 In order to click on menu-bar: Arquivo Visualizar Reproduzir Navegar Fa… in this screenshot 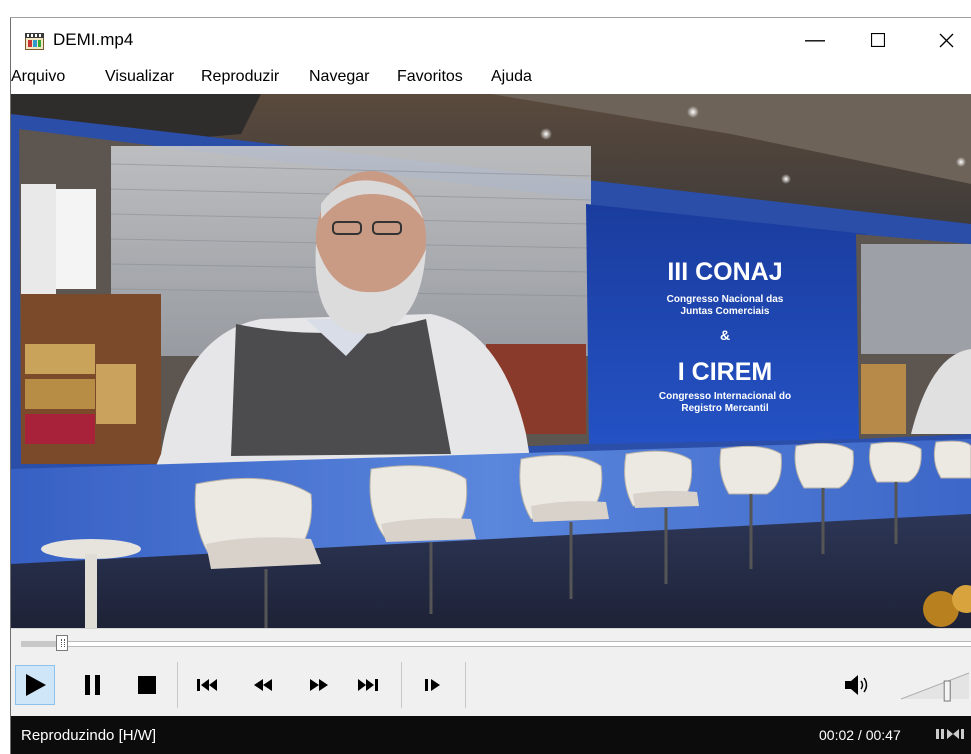, I will do `click(491, 78)`.